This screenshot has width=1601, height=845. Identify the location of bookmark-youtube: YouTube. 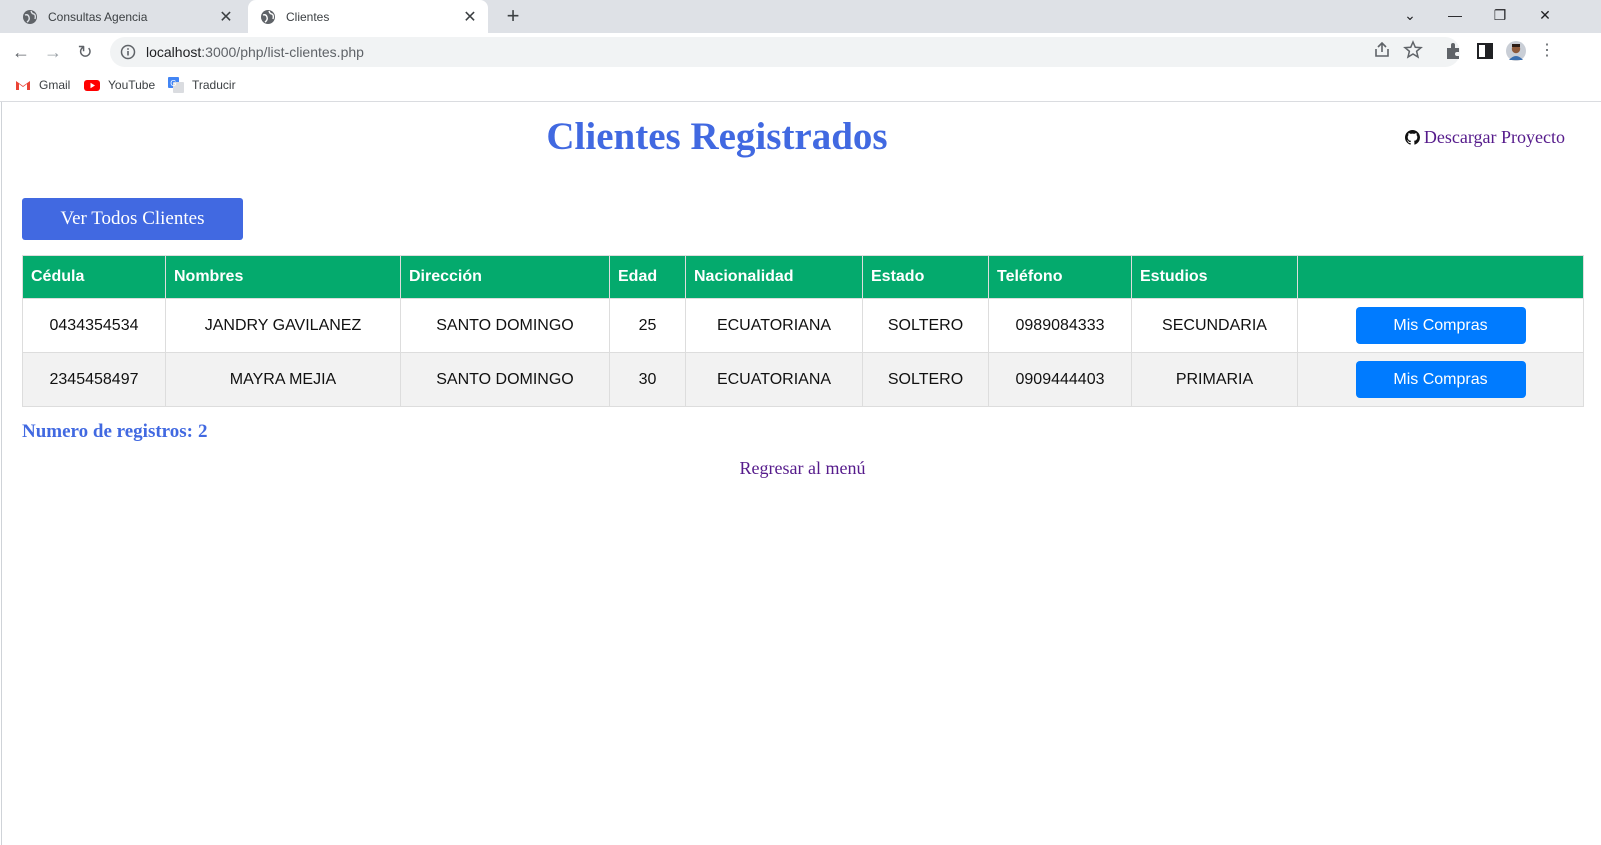
(119, 85).